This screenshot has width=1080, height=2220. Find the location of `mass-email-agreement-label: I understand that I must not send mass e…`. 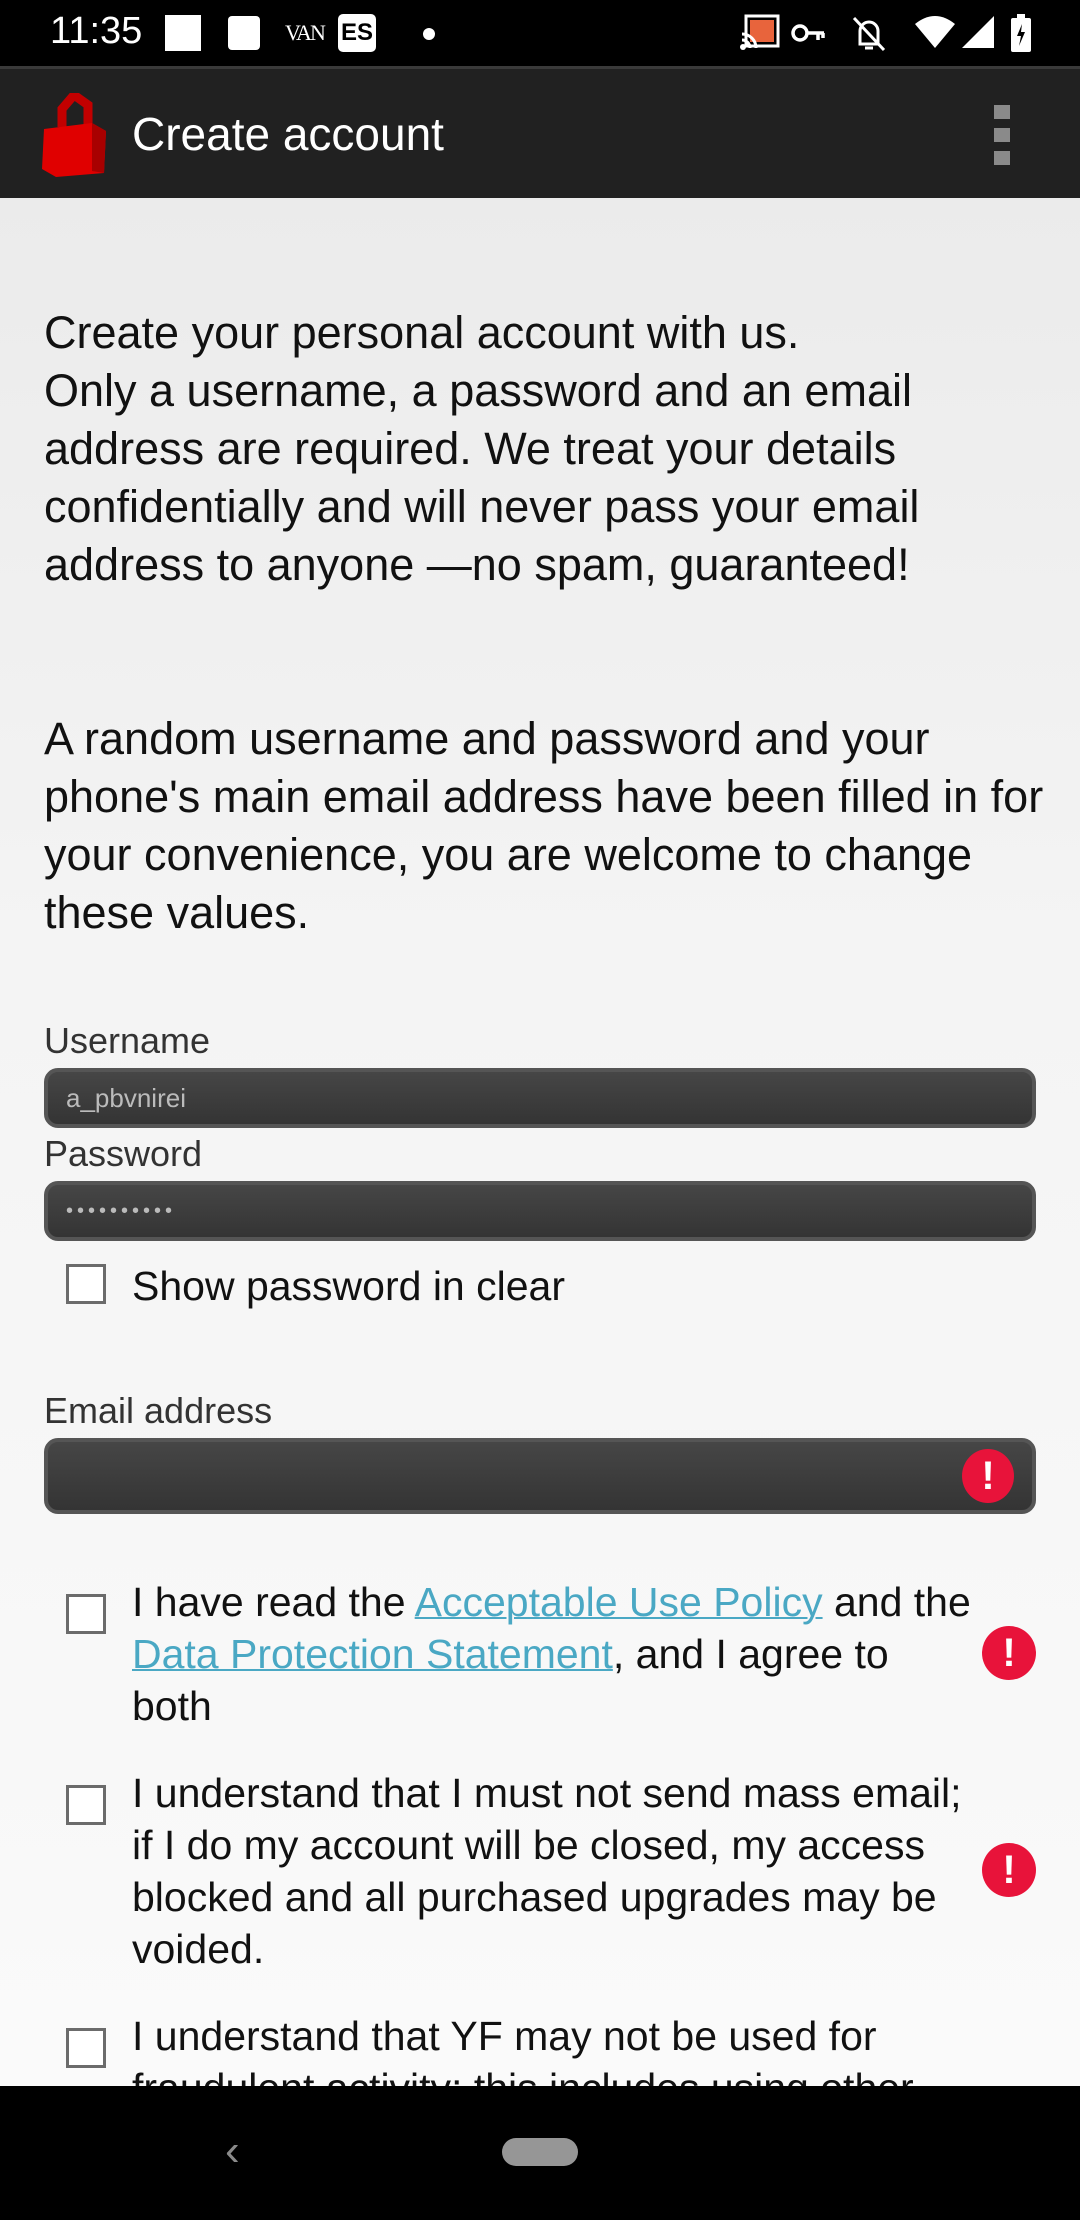

mass-email-agreement-label: I understand that I must not send mass e… is located at coordinates (547, 1871).